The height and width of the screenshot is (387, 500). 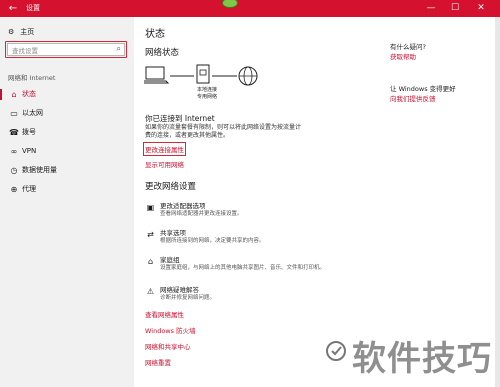 I want to click on adapter-icon: ▣, so click(x=150, y=207).